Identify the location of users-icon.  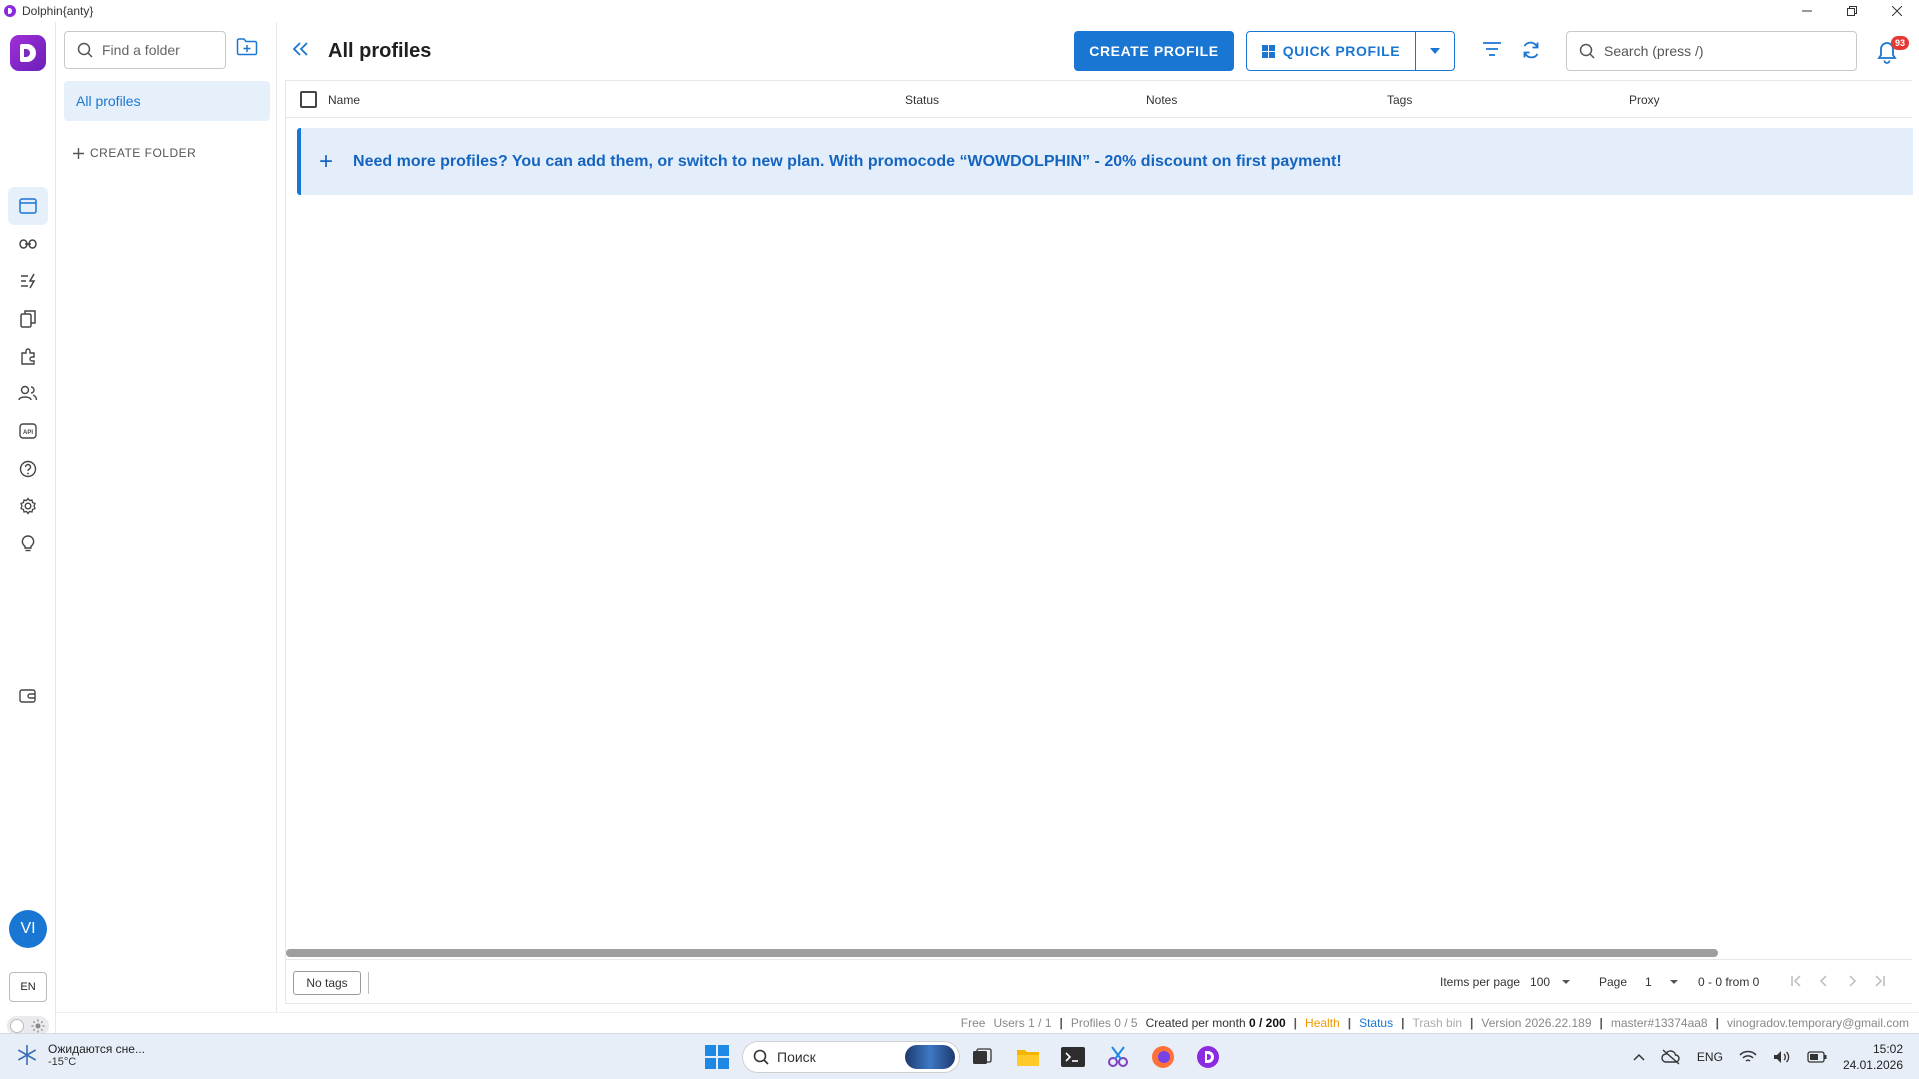
(28, 393).